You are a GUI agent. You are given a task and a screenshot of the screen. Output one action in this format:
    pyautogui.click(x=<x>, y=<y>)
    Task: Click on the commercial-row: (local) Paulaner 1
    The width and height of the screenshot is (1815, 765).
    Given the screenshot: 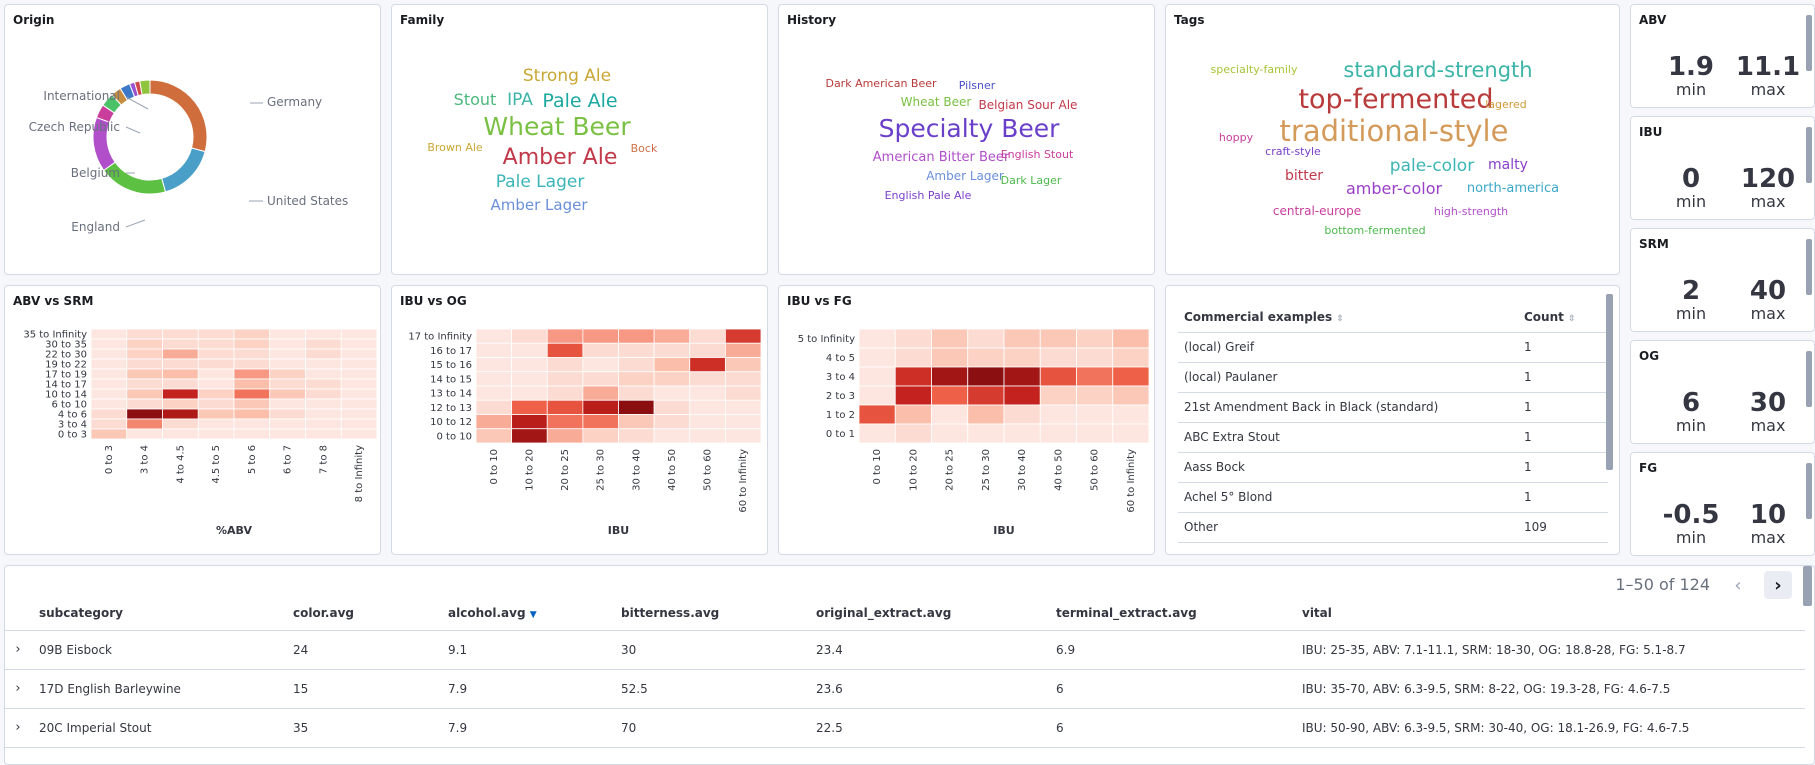 What is the action you would take?
    pyautogui.click(x=1393, y=377)
    